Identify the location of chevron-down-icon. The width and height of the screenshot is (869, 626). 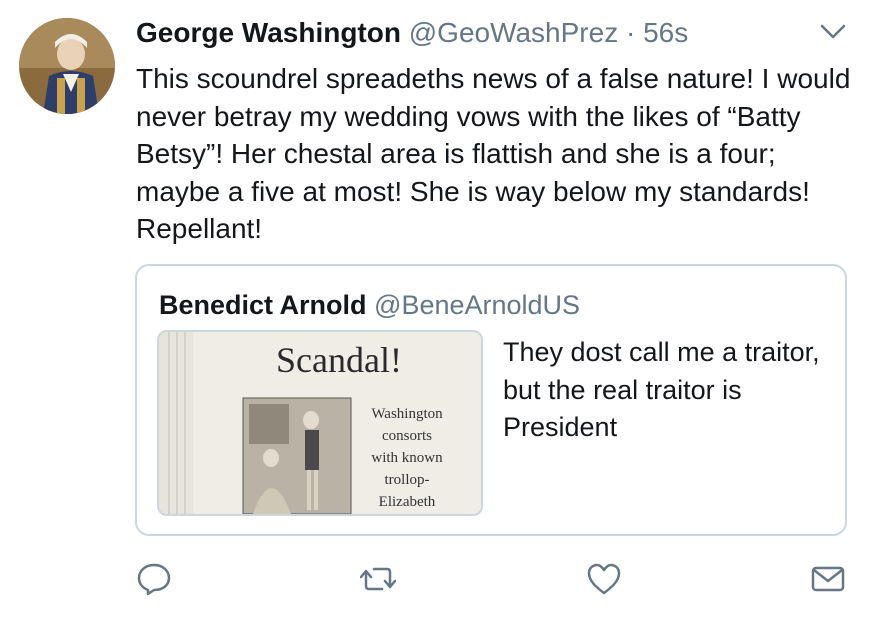
(833, 32).